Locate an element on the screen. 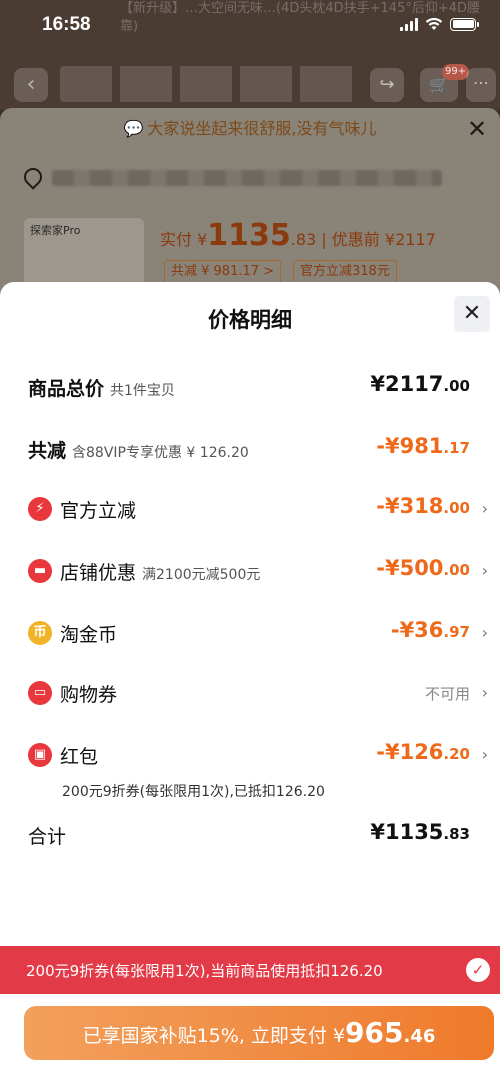 The image size is (500, 1068). row-amount: ¥2117.00 is located at coordinates (420, 384).